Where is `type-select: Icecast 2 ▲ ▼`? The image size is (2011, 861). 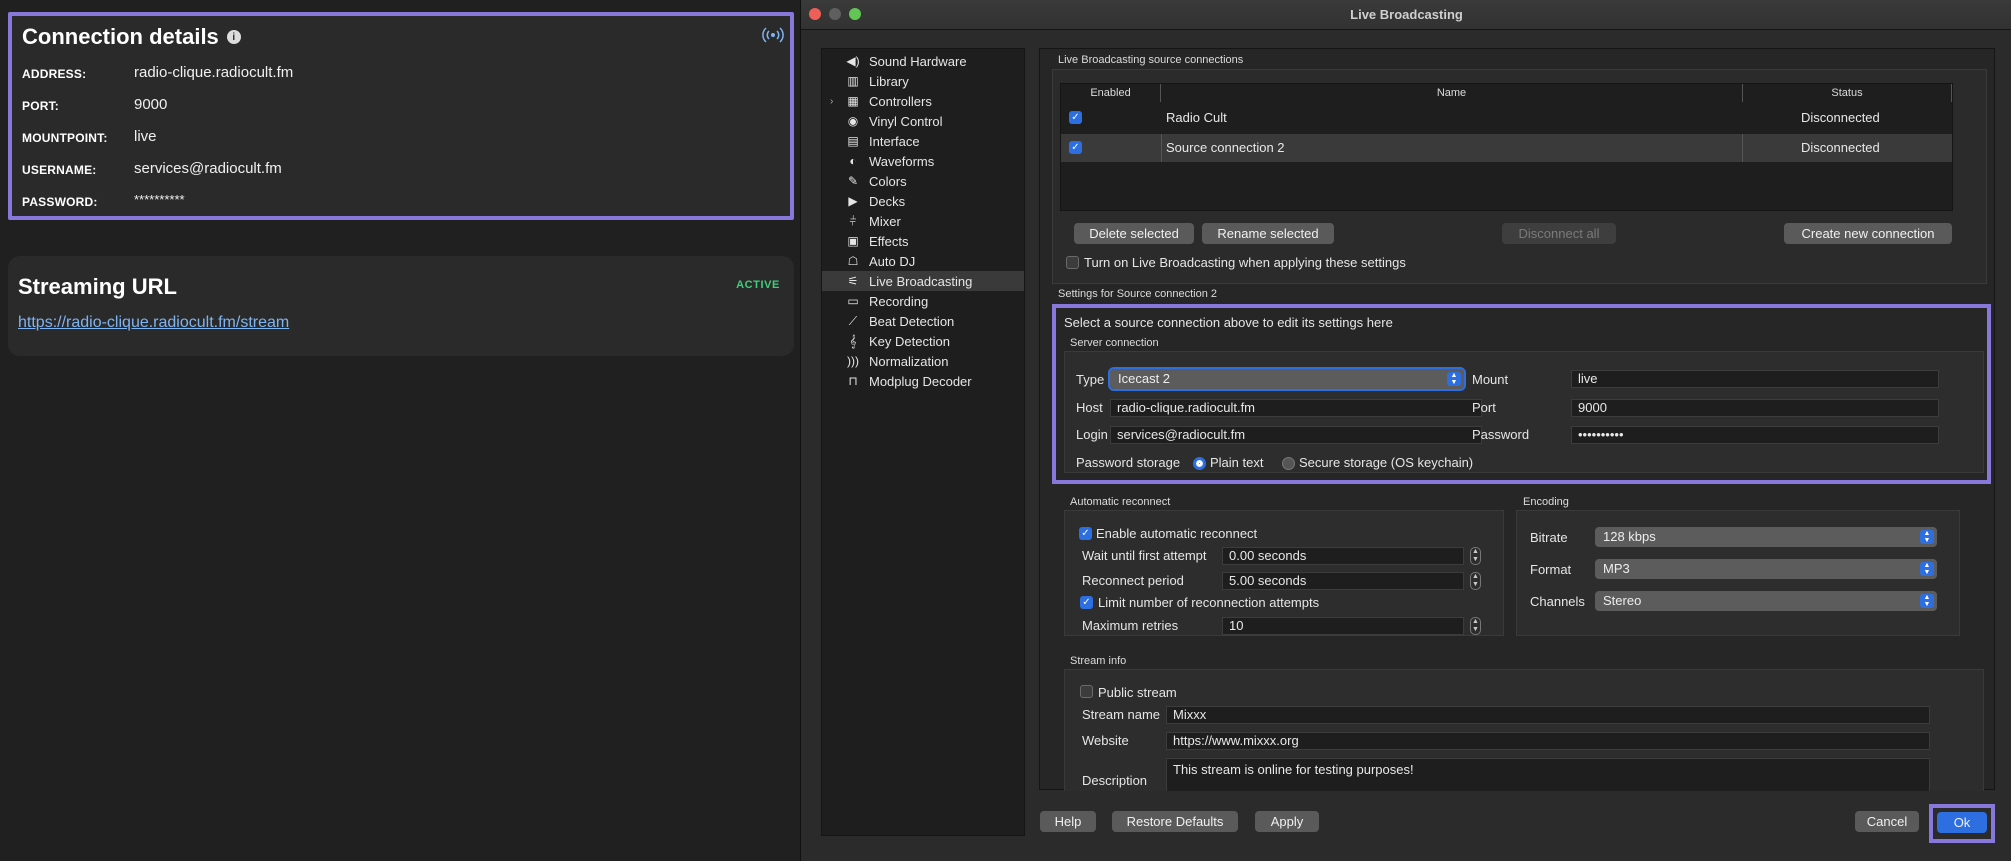 type-select: Icecast 2 ▲ ▼ is located at coordinates (1287, 379).